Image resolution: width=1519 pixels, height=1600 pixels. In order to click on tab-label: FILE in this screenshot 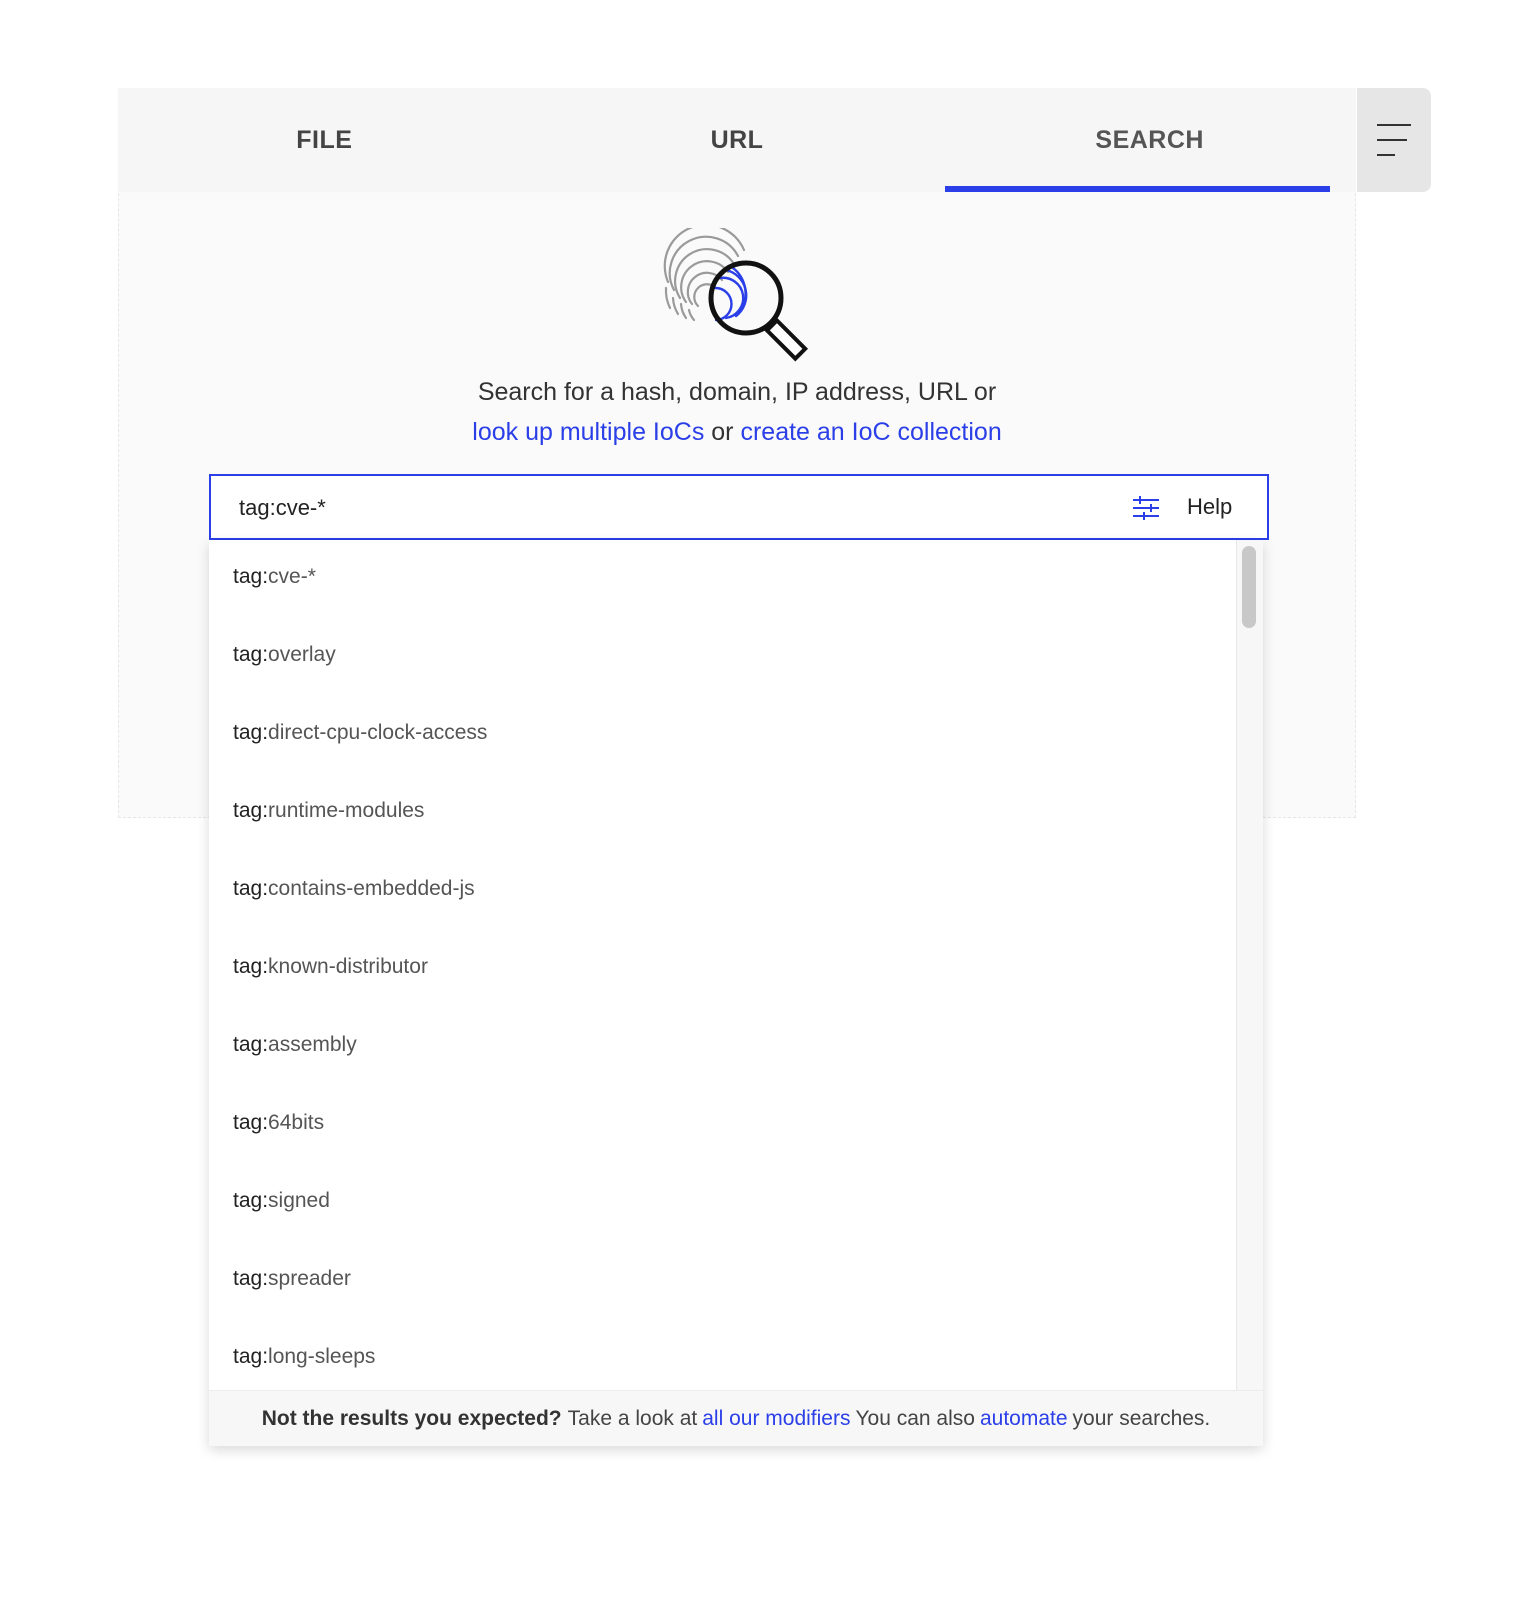, I will do `click(324, 139)`.